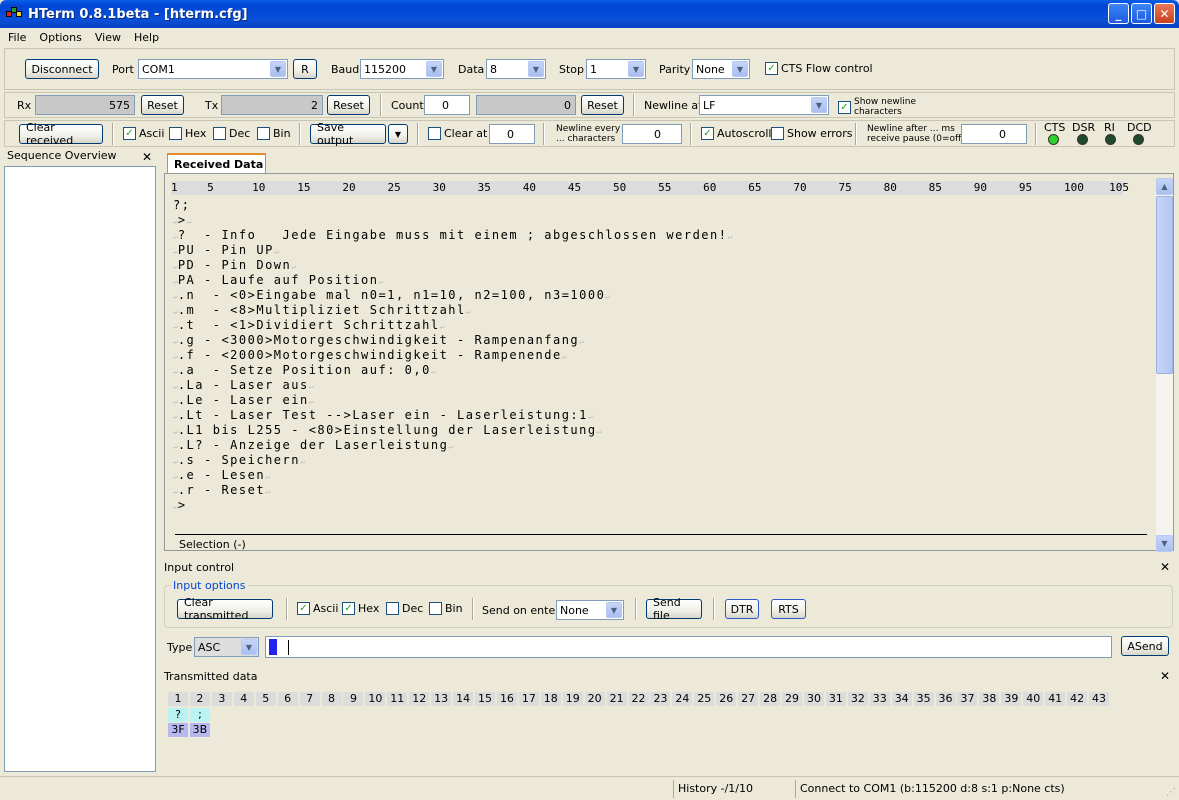 The image size is (1179, 800). I want to click on scroll-up-icon: ▲, so click(1164, 186).